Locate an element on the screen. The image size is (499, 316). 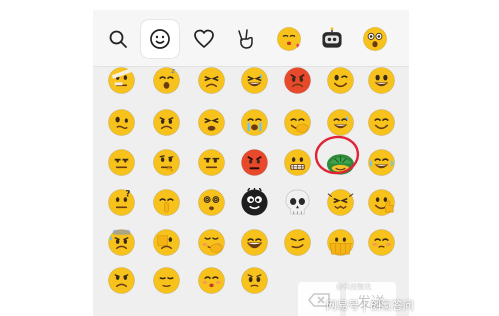
anxious-face-icon is located at coordinates (121, 242).